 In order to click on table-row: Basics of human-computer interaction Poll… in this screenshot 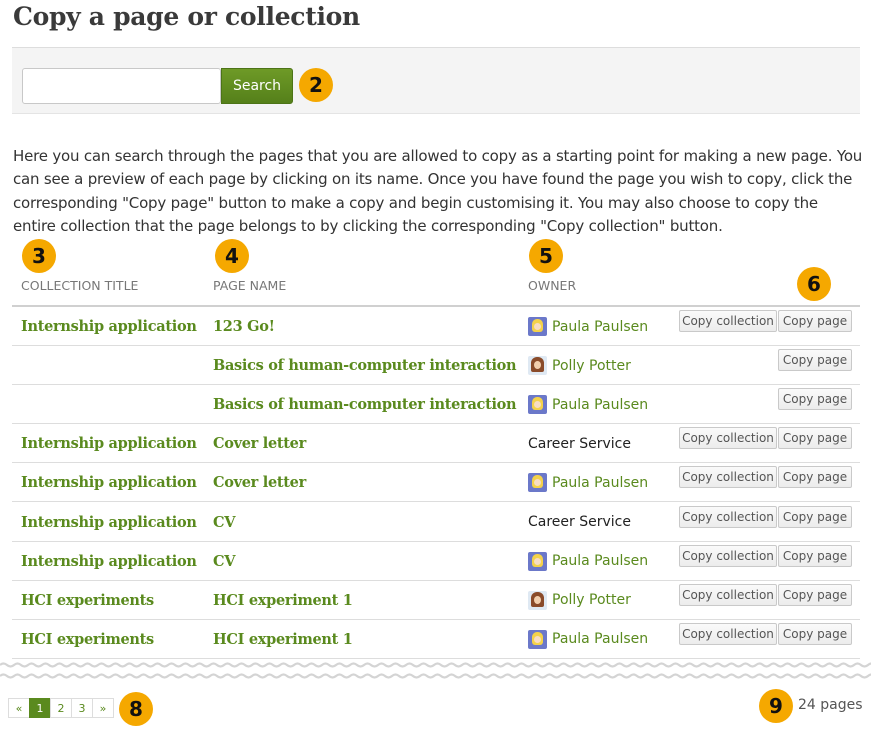, I will do `click(436, 366)`.